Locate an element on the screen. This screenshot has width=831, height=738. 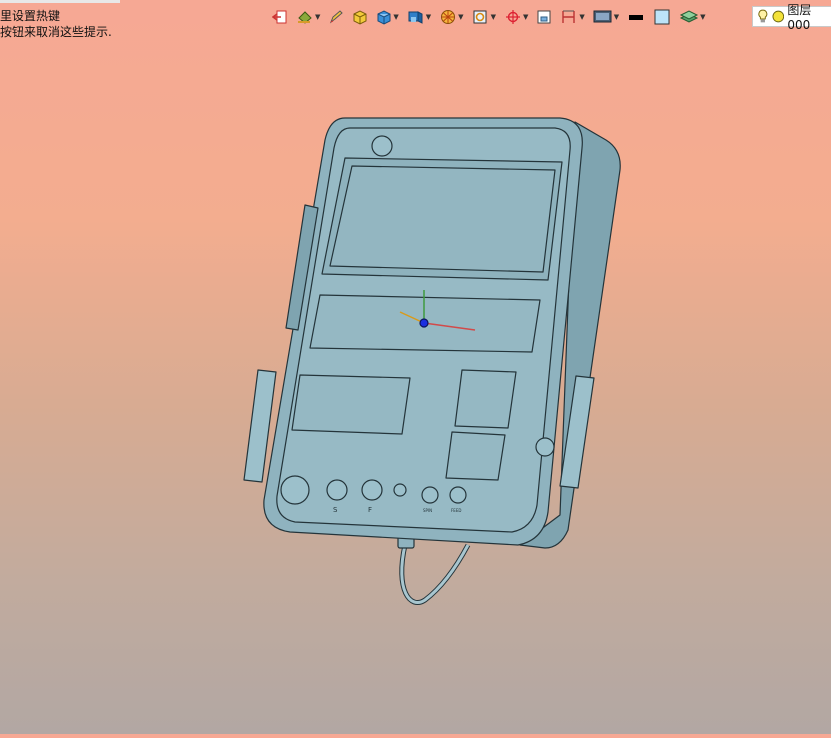
layers-button: ▼ is located at coordinates (692, 17).